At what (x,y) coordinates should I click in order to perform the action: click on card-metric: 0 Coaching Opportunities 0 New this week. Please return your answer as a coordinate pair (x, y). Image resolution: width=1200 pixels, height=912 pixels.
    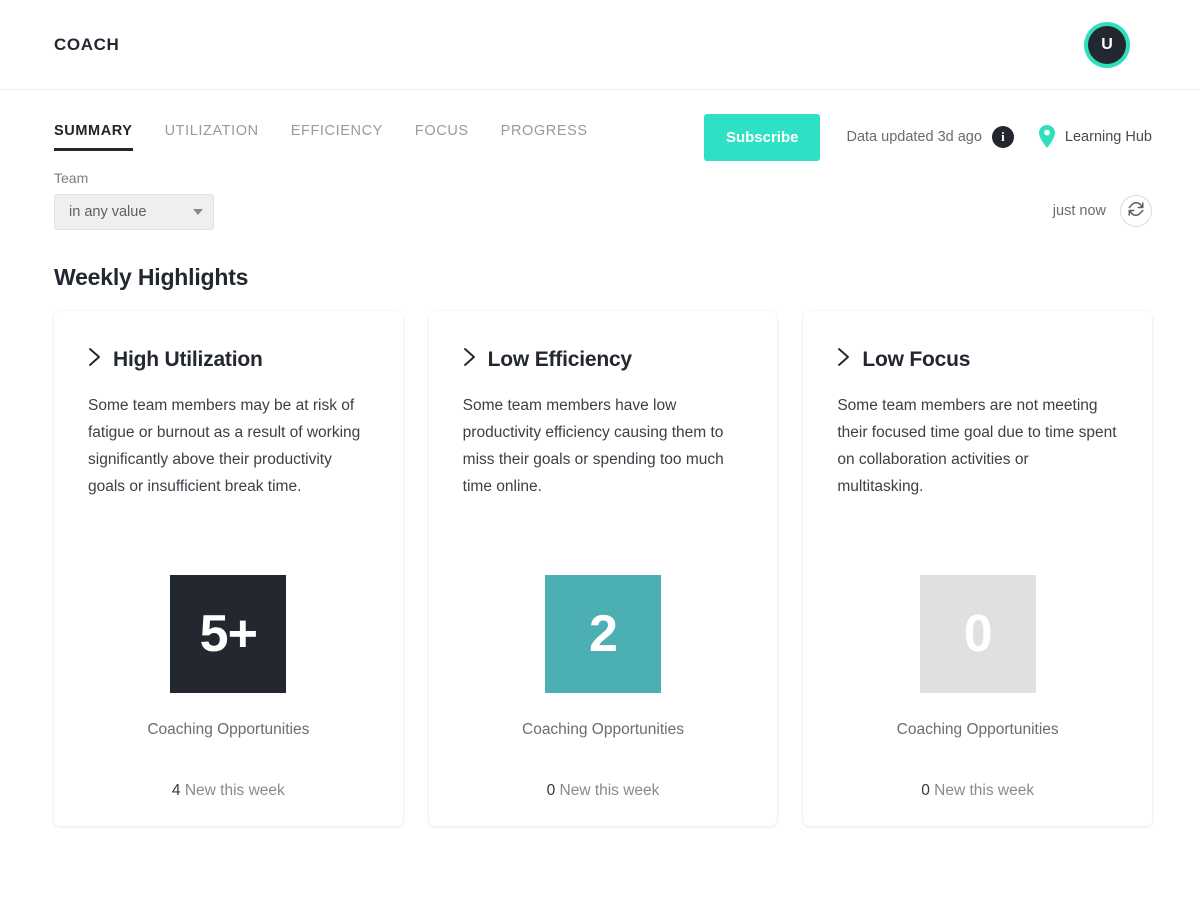
    Looking at the image, I should click on (977, 687).